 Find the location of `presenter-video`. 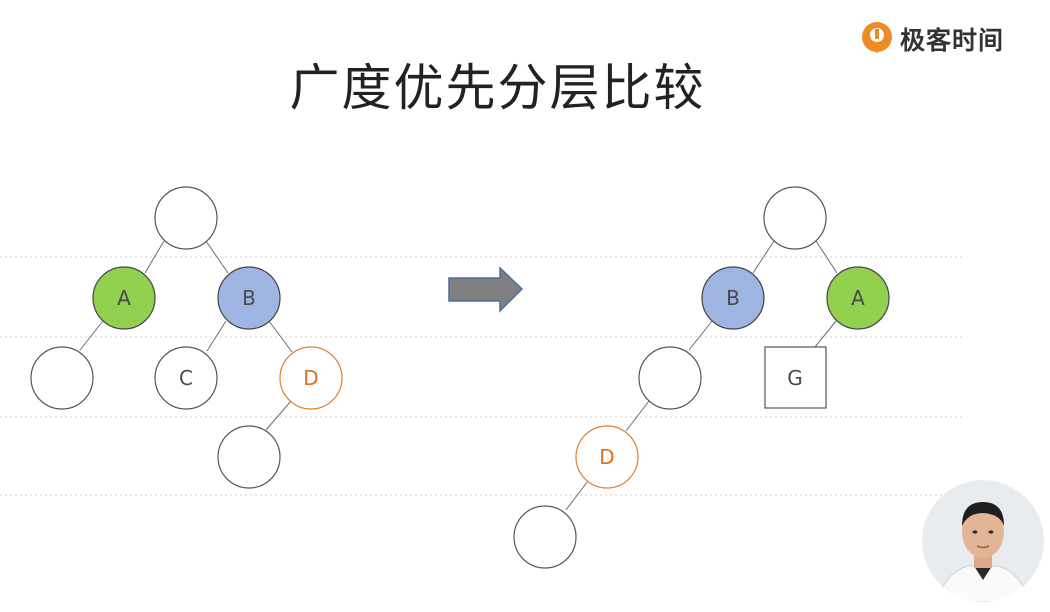

presenter-video is located at coordinates (983, 541).